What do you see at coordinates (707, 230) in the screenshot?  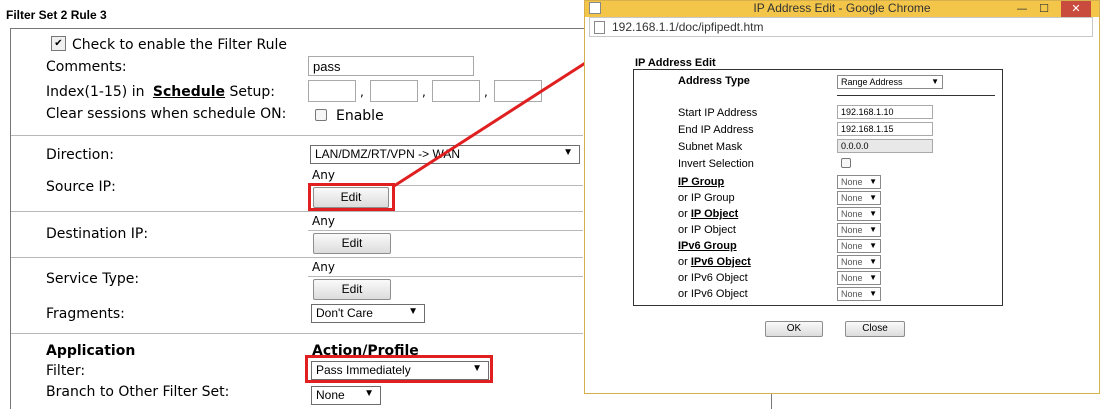 I see `or-ip-object-label: or IP Object` at bounding box center [707, 230].